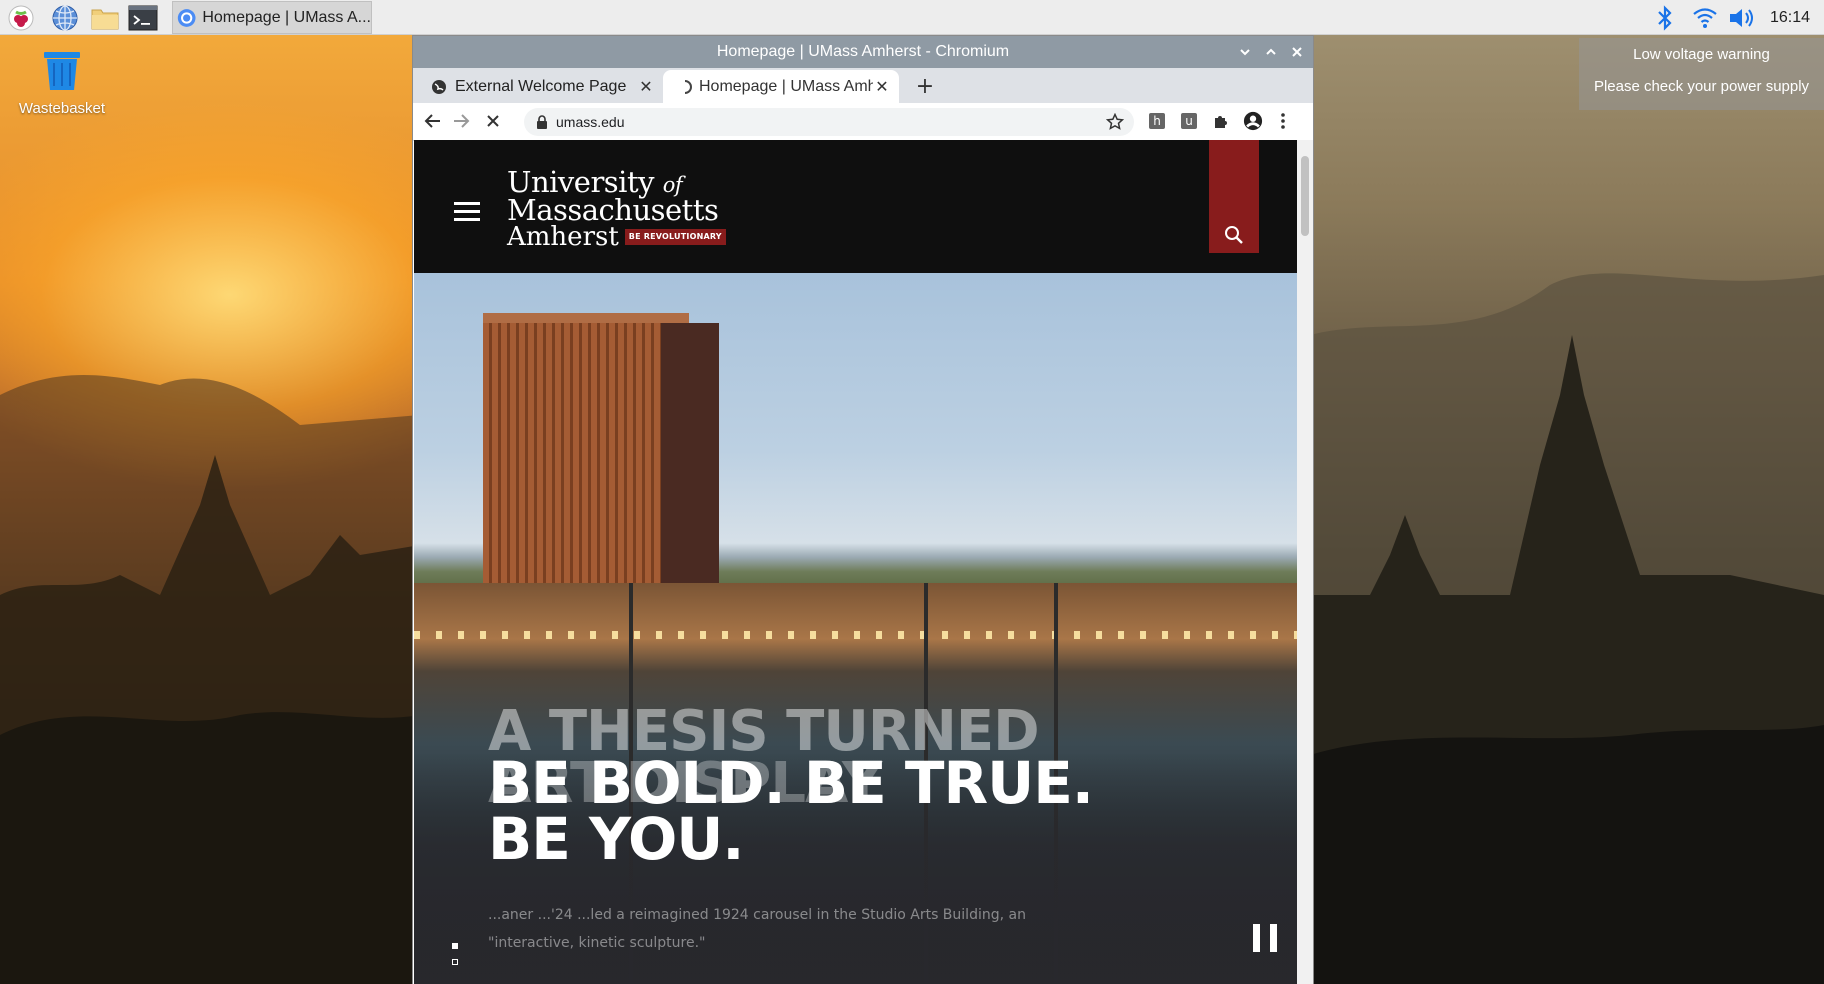  I want to click on wifi-icon, so click(1705, 17).